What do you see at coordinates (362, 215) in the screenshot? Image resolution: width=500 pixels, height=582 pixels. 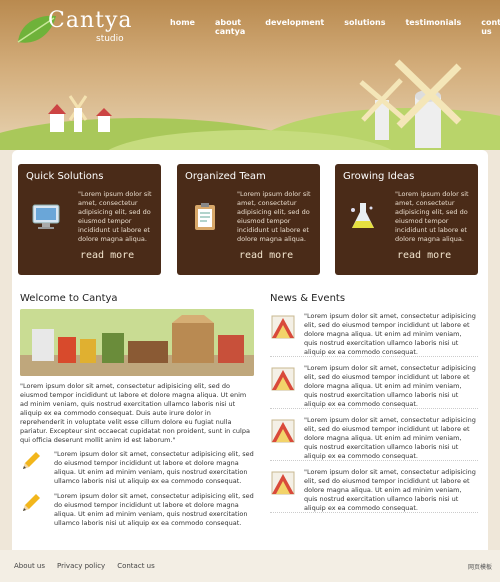 I see `flask-icon` at bounding box center [362, 215].